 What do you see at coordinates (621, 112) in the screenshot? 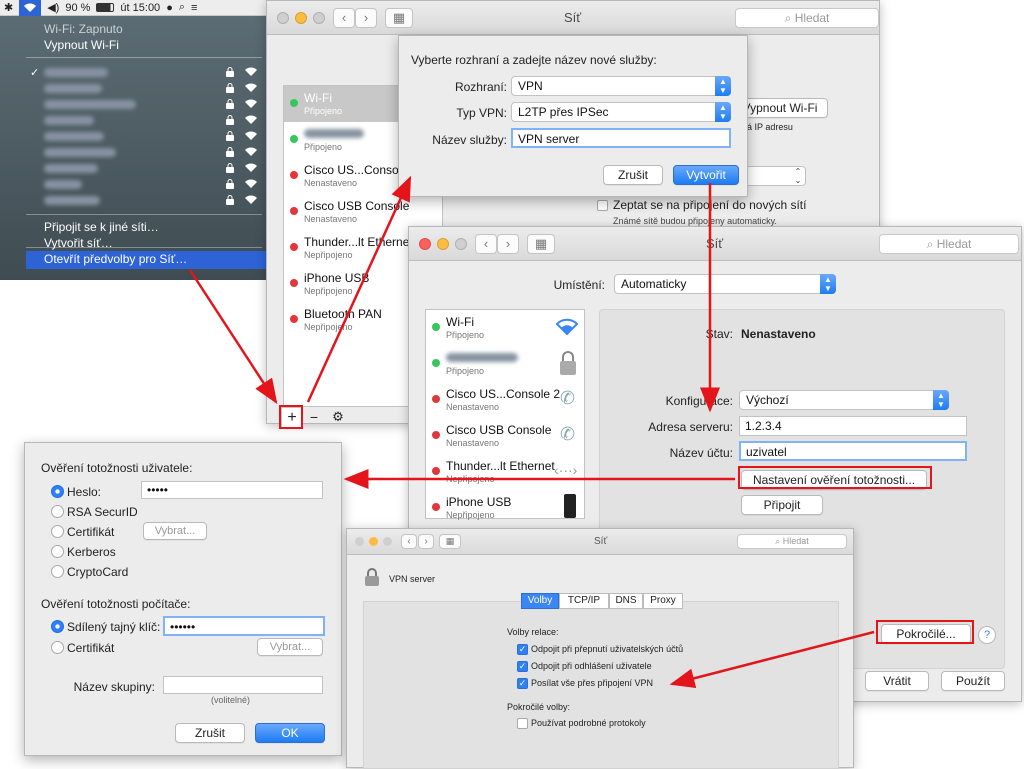
I see `vpn-type-popup: L2TP přes IPSec ▲ ▼` at bounding box center [621, 112].